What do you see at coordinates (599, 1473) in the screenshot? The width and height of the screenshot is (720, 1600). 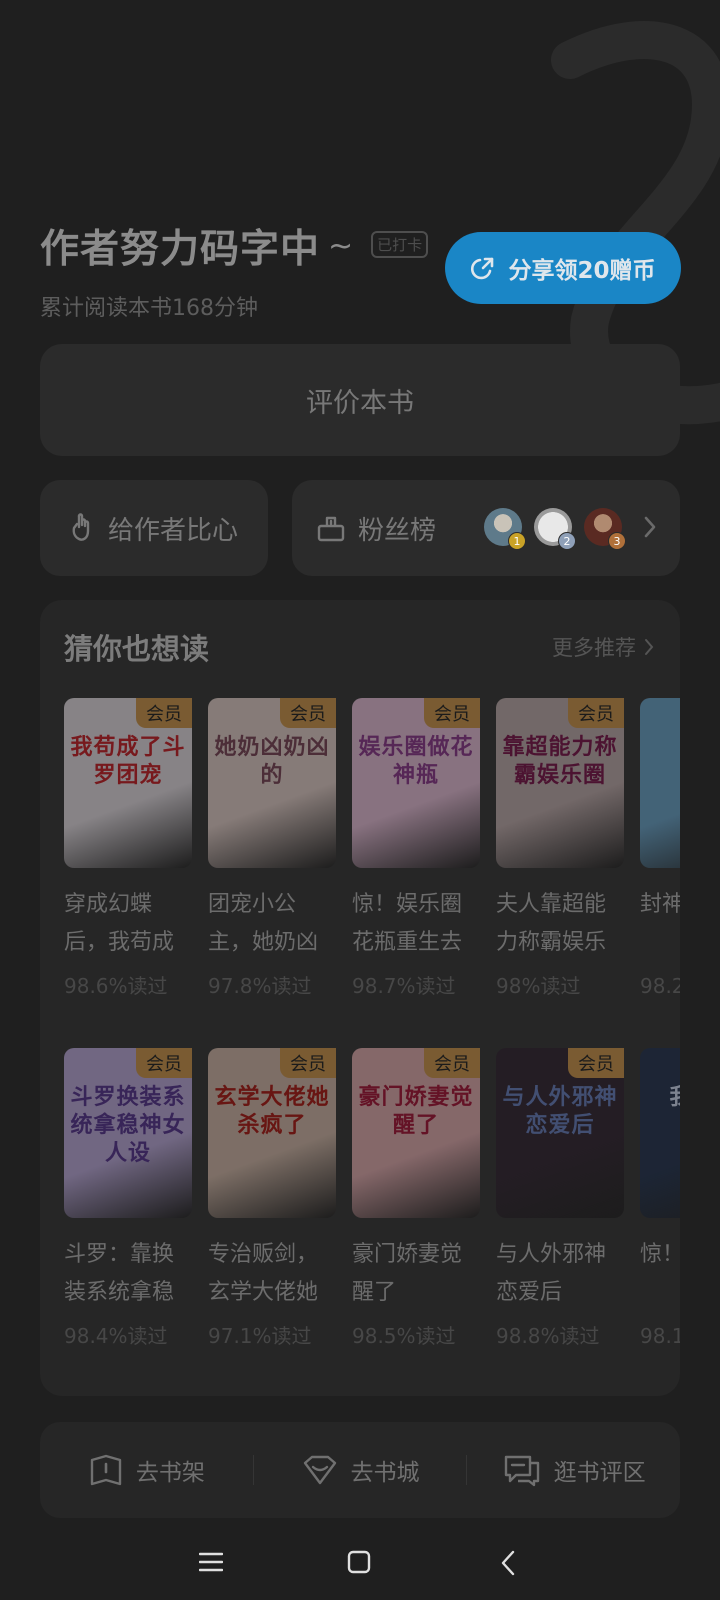 I see `go-reviews-label: 逛书评区` at bounding box center [599, 1473].